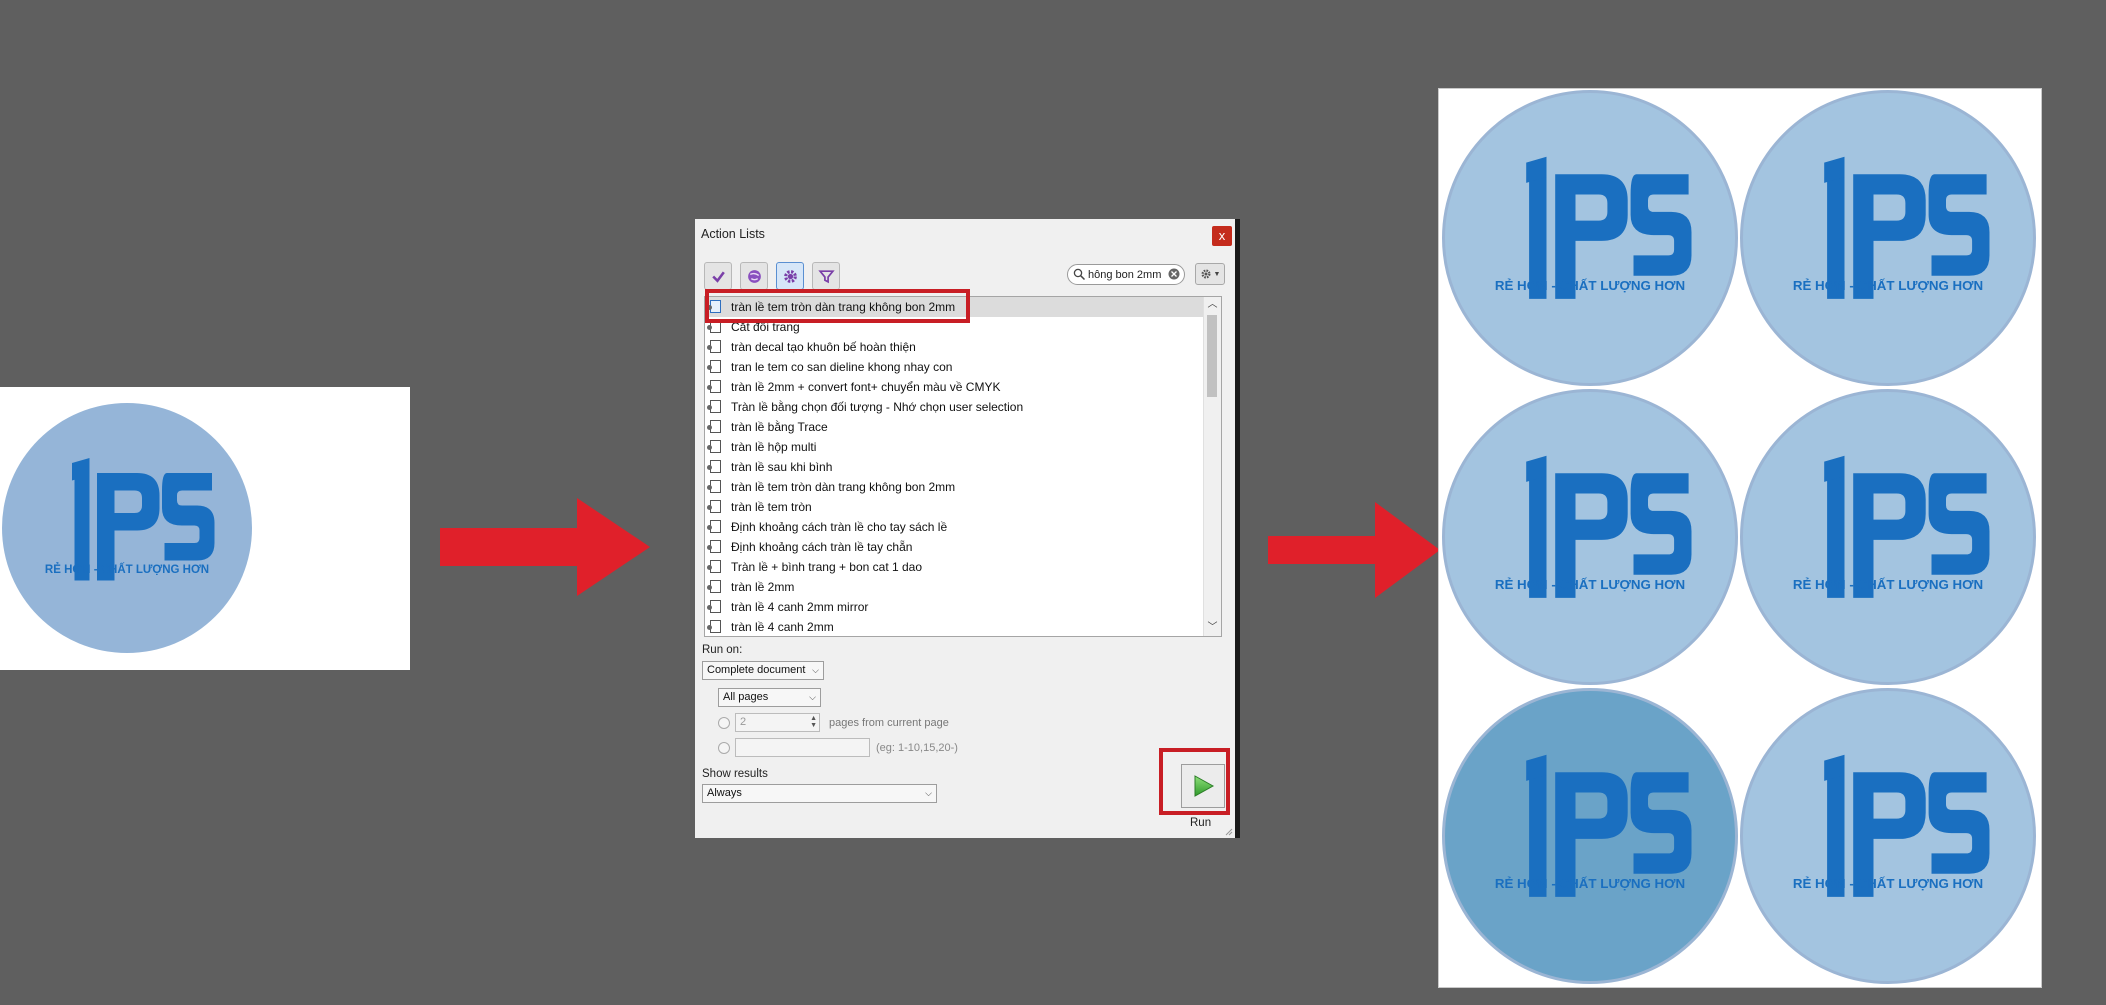 Image resolution: width=2106 pixels, height=1005 pixels. I want to click on scroll-up-icon: ︿, so click(1212, 305).